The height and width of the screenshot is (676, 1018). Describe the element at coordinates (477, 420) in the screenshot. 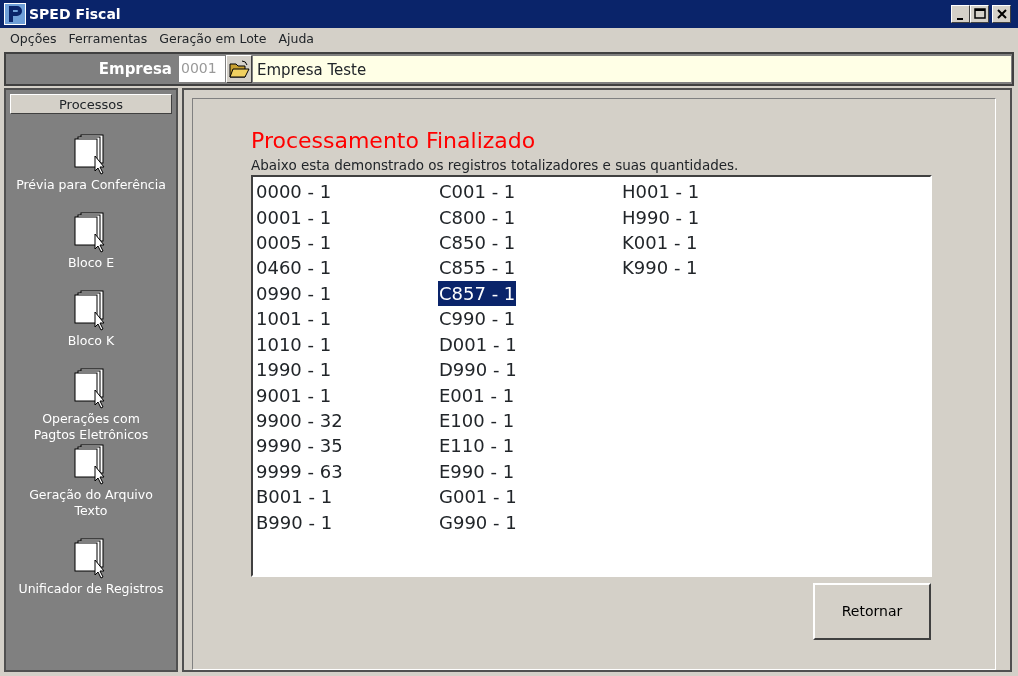

I see `list-item: E100 - 1` at that location.